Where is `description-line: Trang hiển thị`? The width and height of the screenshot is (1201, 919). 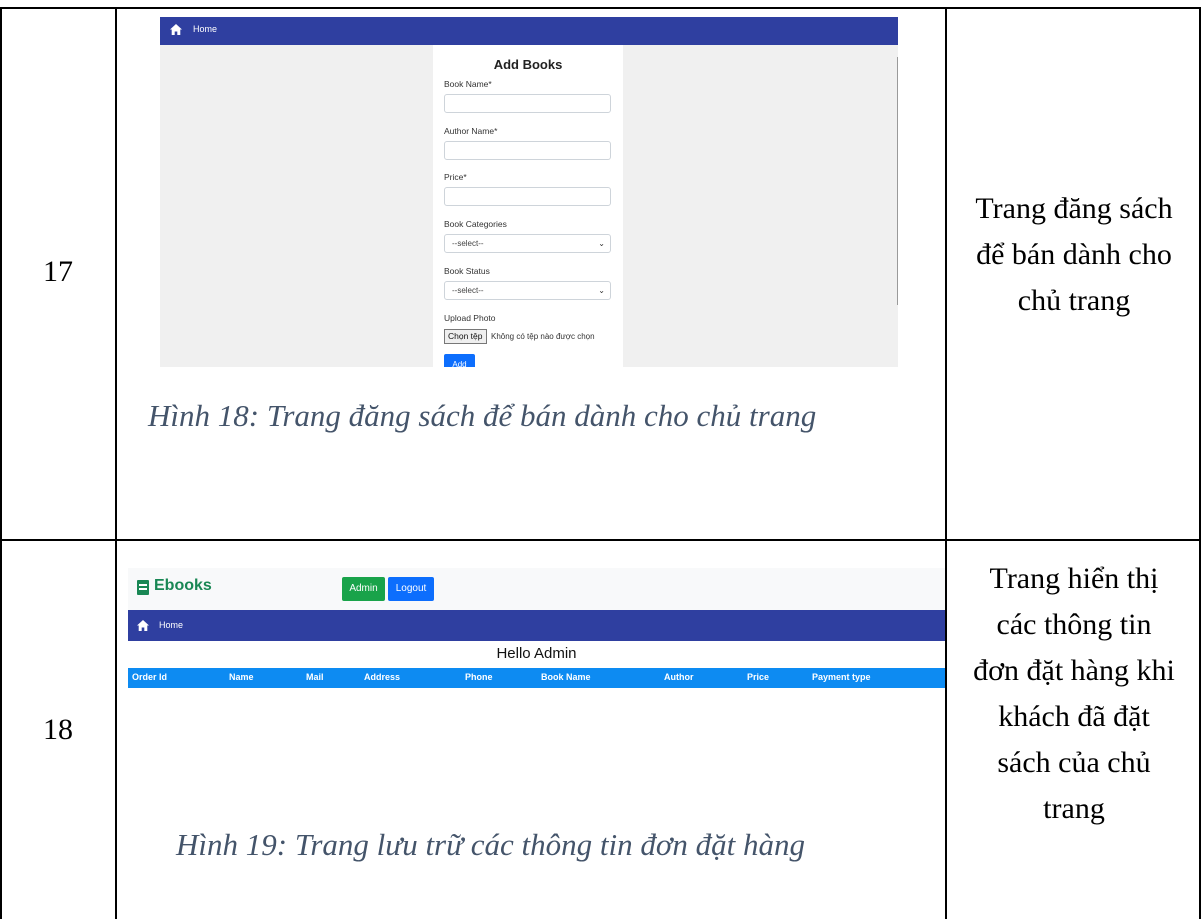
description-line: Trang hiển thị is located at coordinates (1074, 578).